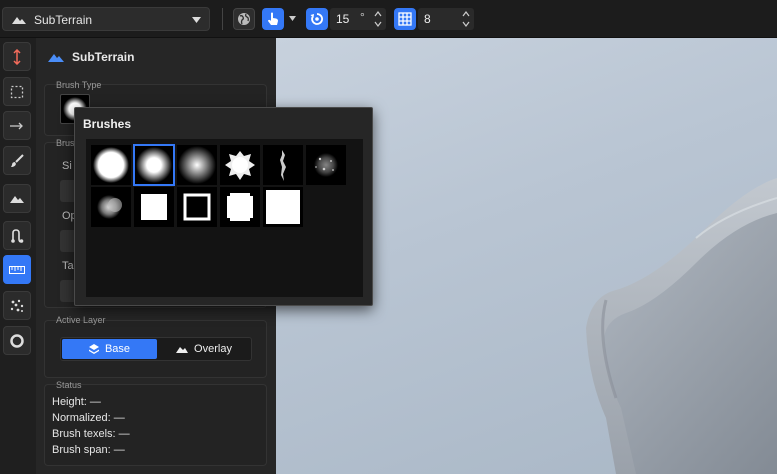 The image size is (777, 474). I want to click on brush-splat, so click(240, 165).